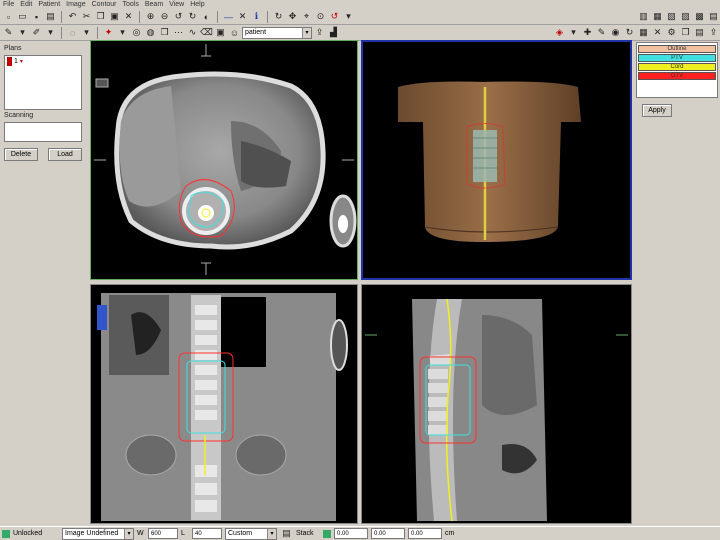 The height and width of the screenshot is (540, 720). Describe the element at coordinates (351, 533) in the screenshot. I see `stack-value-1: 0.00` at that location.